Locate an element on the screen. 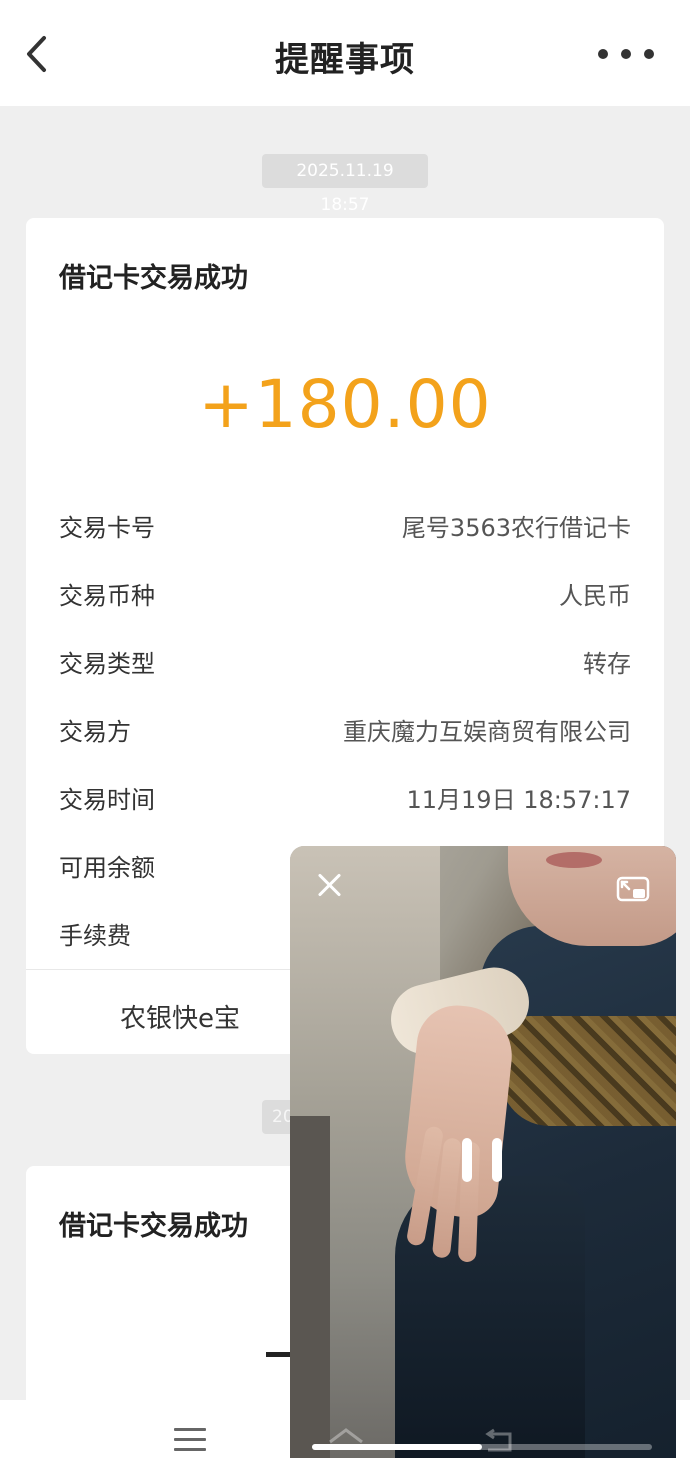 The image size is (690, 1458). detail-label: 手续费 is located at coordinates (95, 936).